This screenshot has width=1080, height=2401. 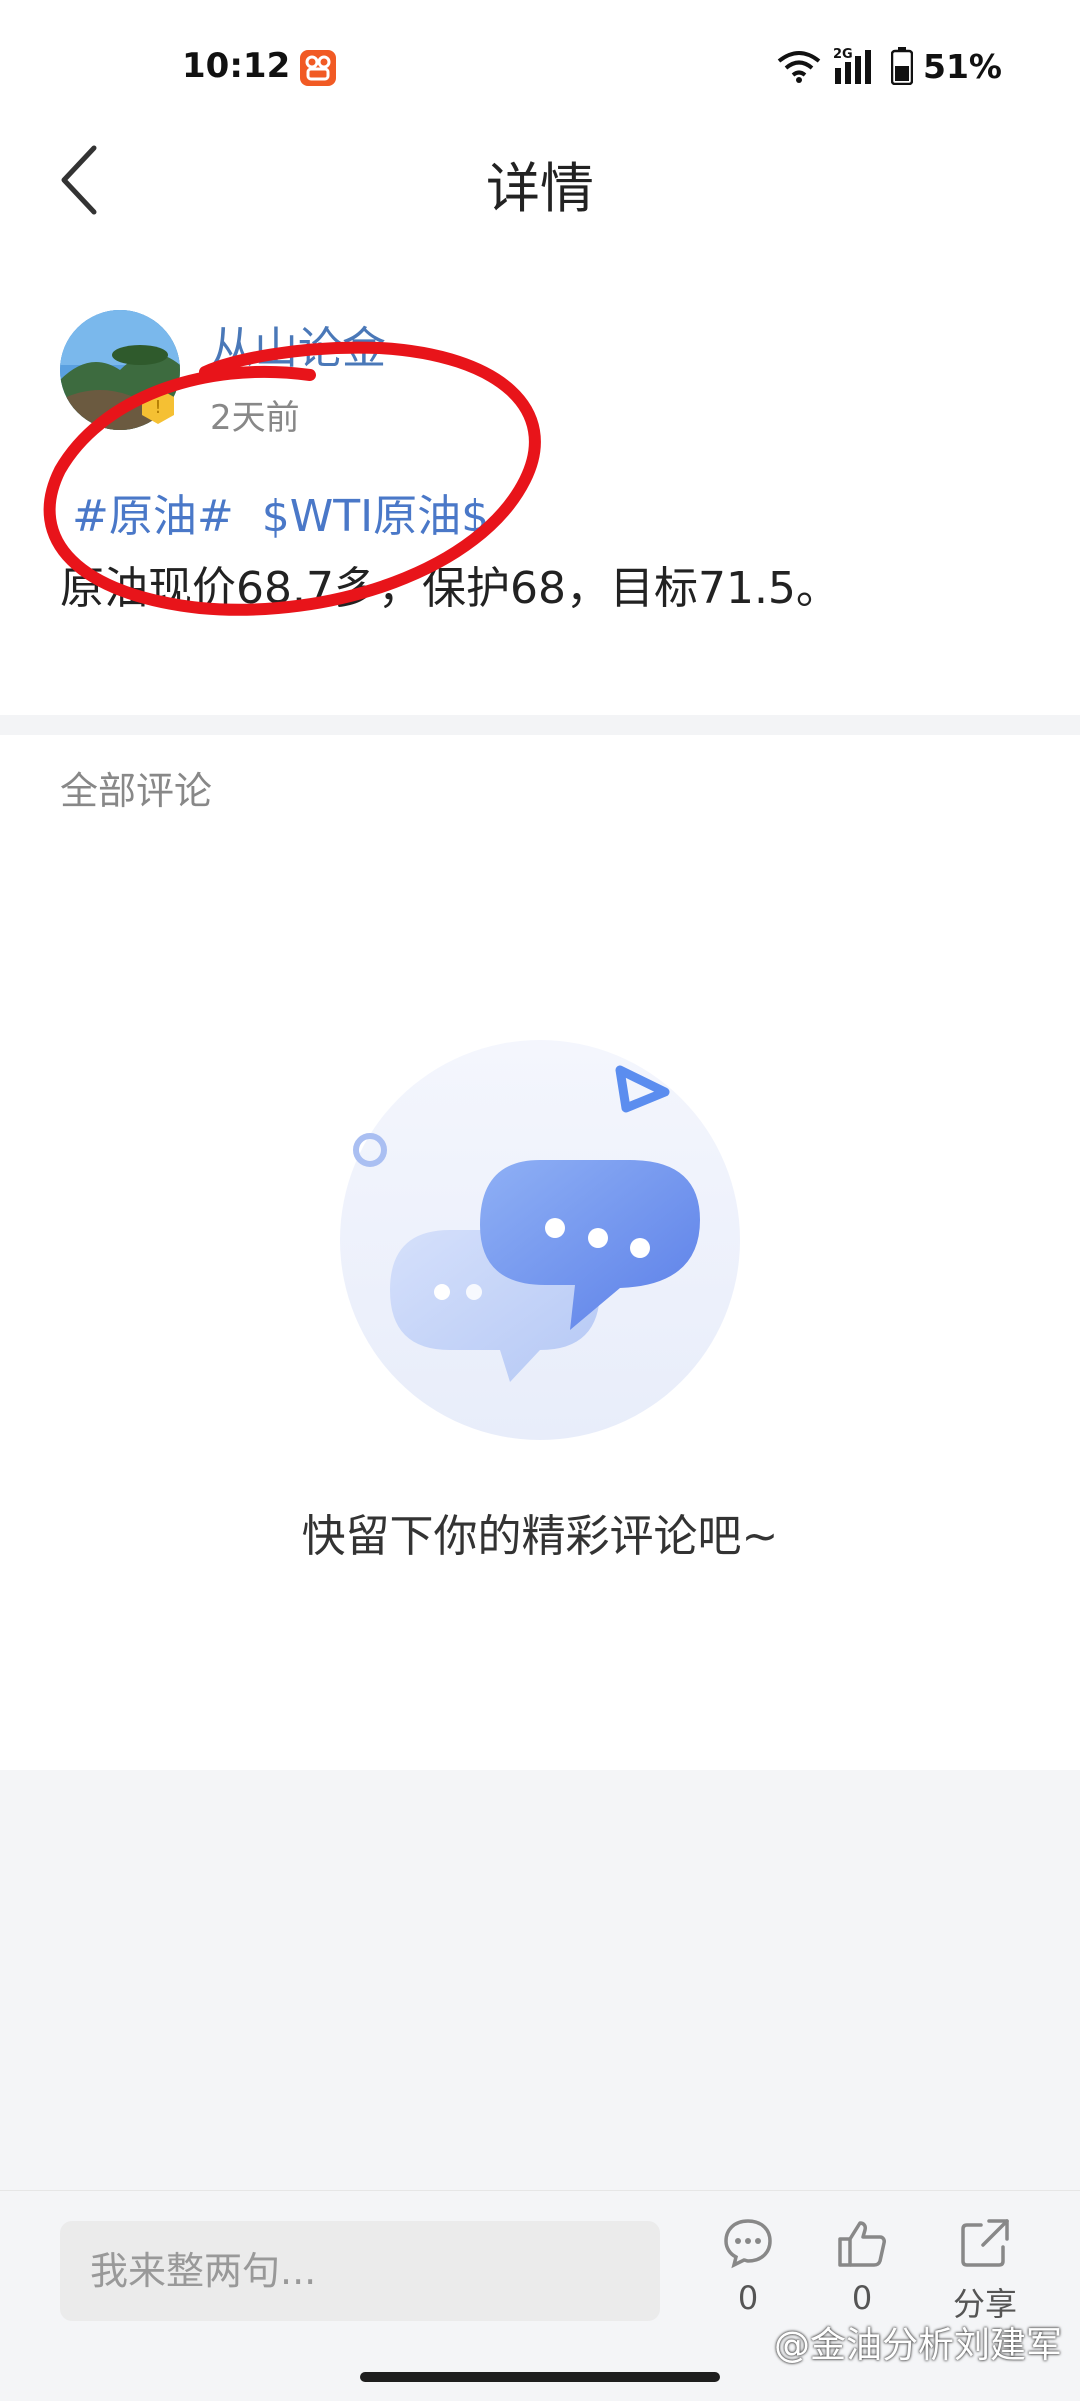 What do you see at coordinates (540, 2377) in the screenshot?
I see `home-indicator` at bounding box center [540, 2377].